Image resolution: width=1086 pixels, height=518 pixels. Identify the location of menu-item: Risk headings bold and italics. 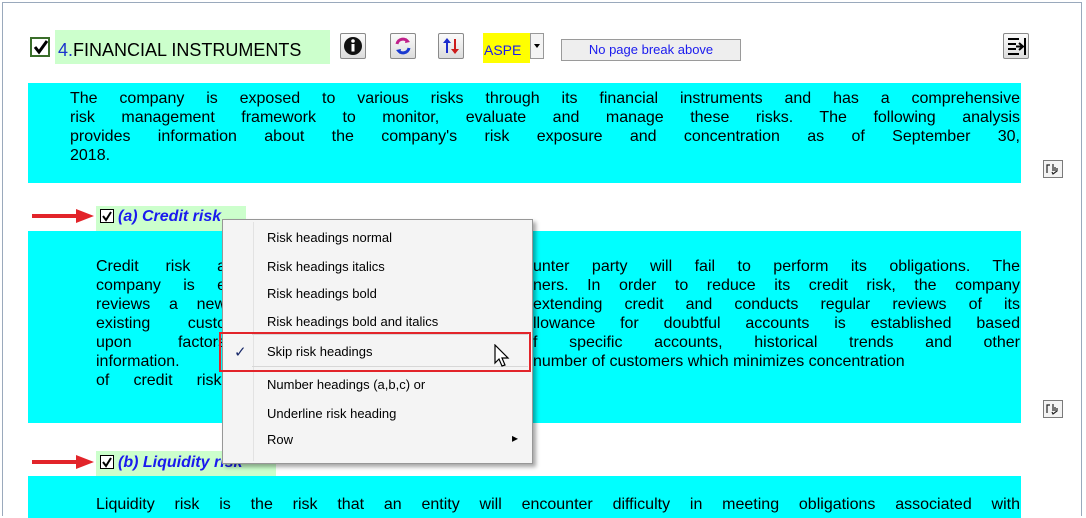
(377, 322).